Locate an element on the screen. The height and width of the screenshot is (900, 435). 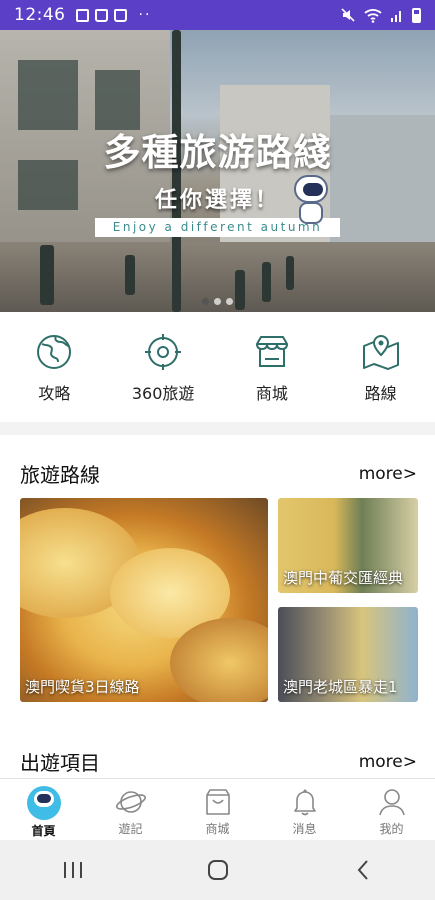
route-card-caption: 澳門中葡交匯經典 is located at coordinates (343, 578).